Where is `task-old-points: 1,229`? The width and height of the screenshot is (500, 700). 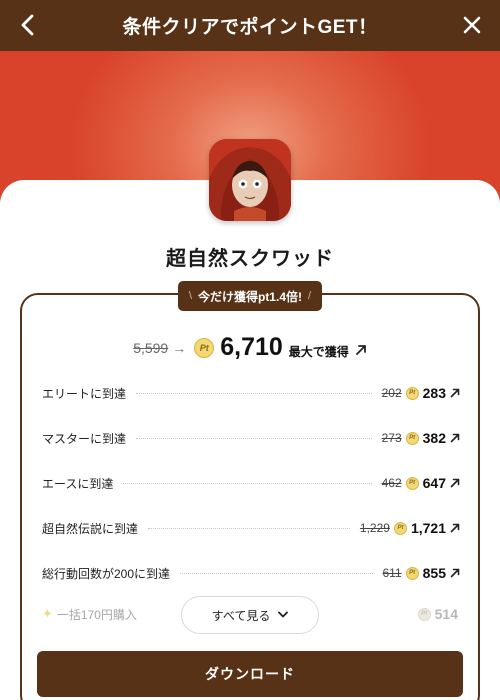 task-old-points: 1,229 is located at coordinates (374, 528).